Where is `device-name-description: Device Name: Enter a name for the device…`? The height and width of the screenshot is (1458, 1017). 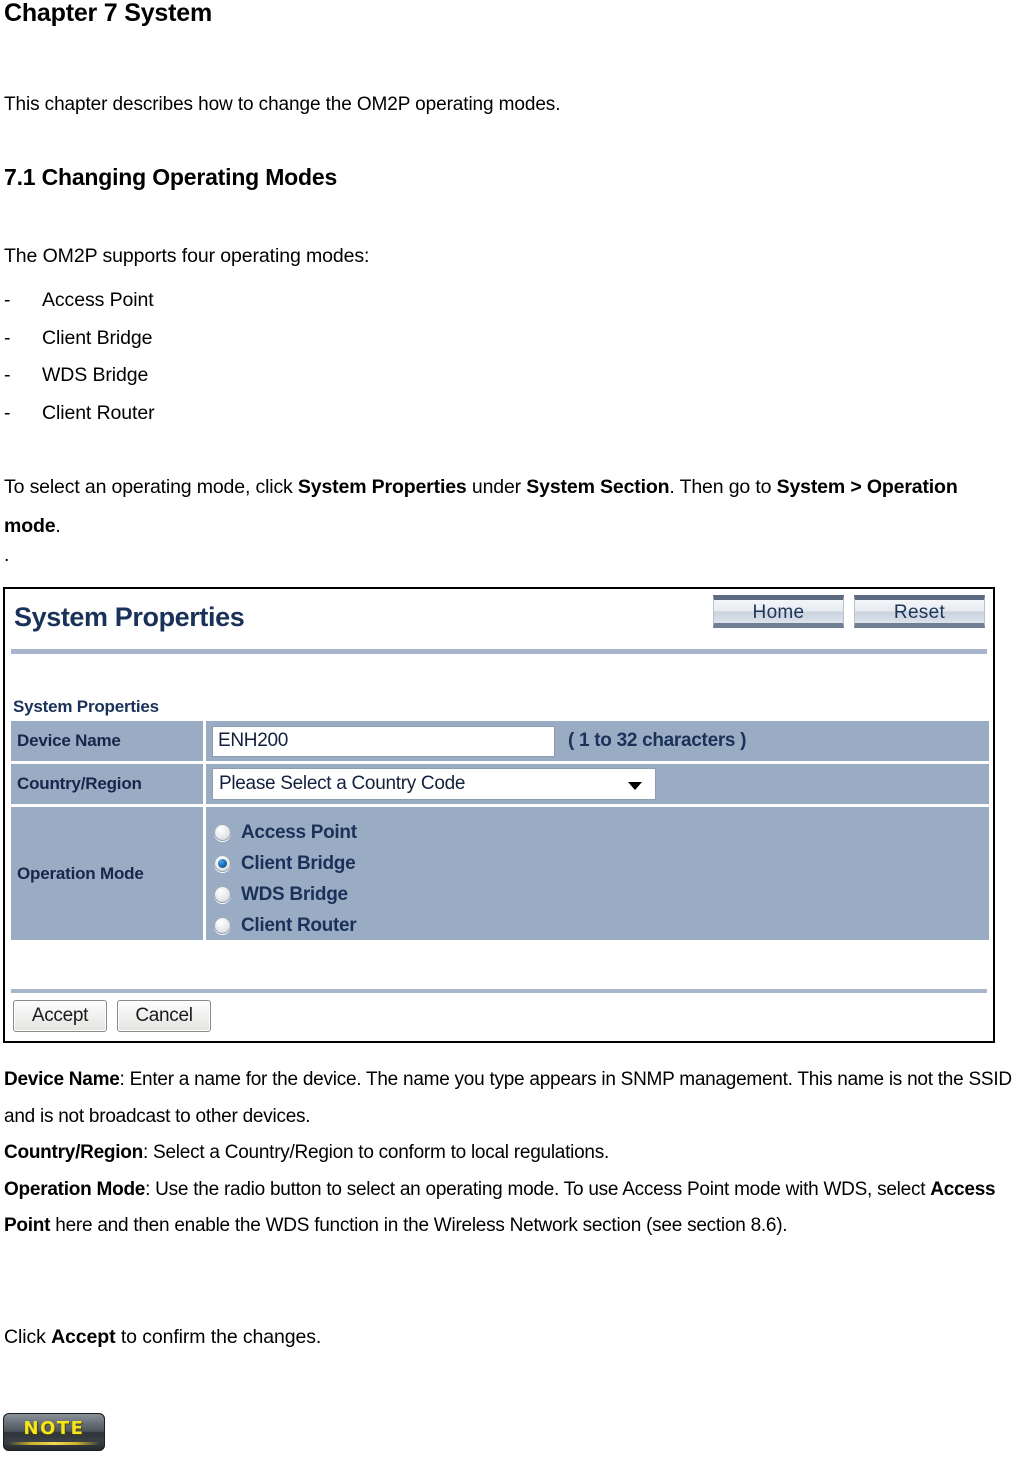
device-name-description: Device Name: Enter a name for the device… is located at coordinates (510, 1098).